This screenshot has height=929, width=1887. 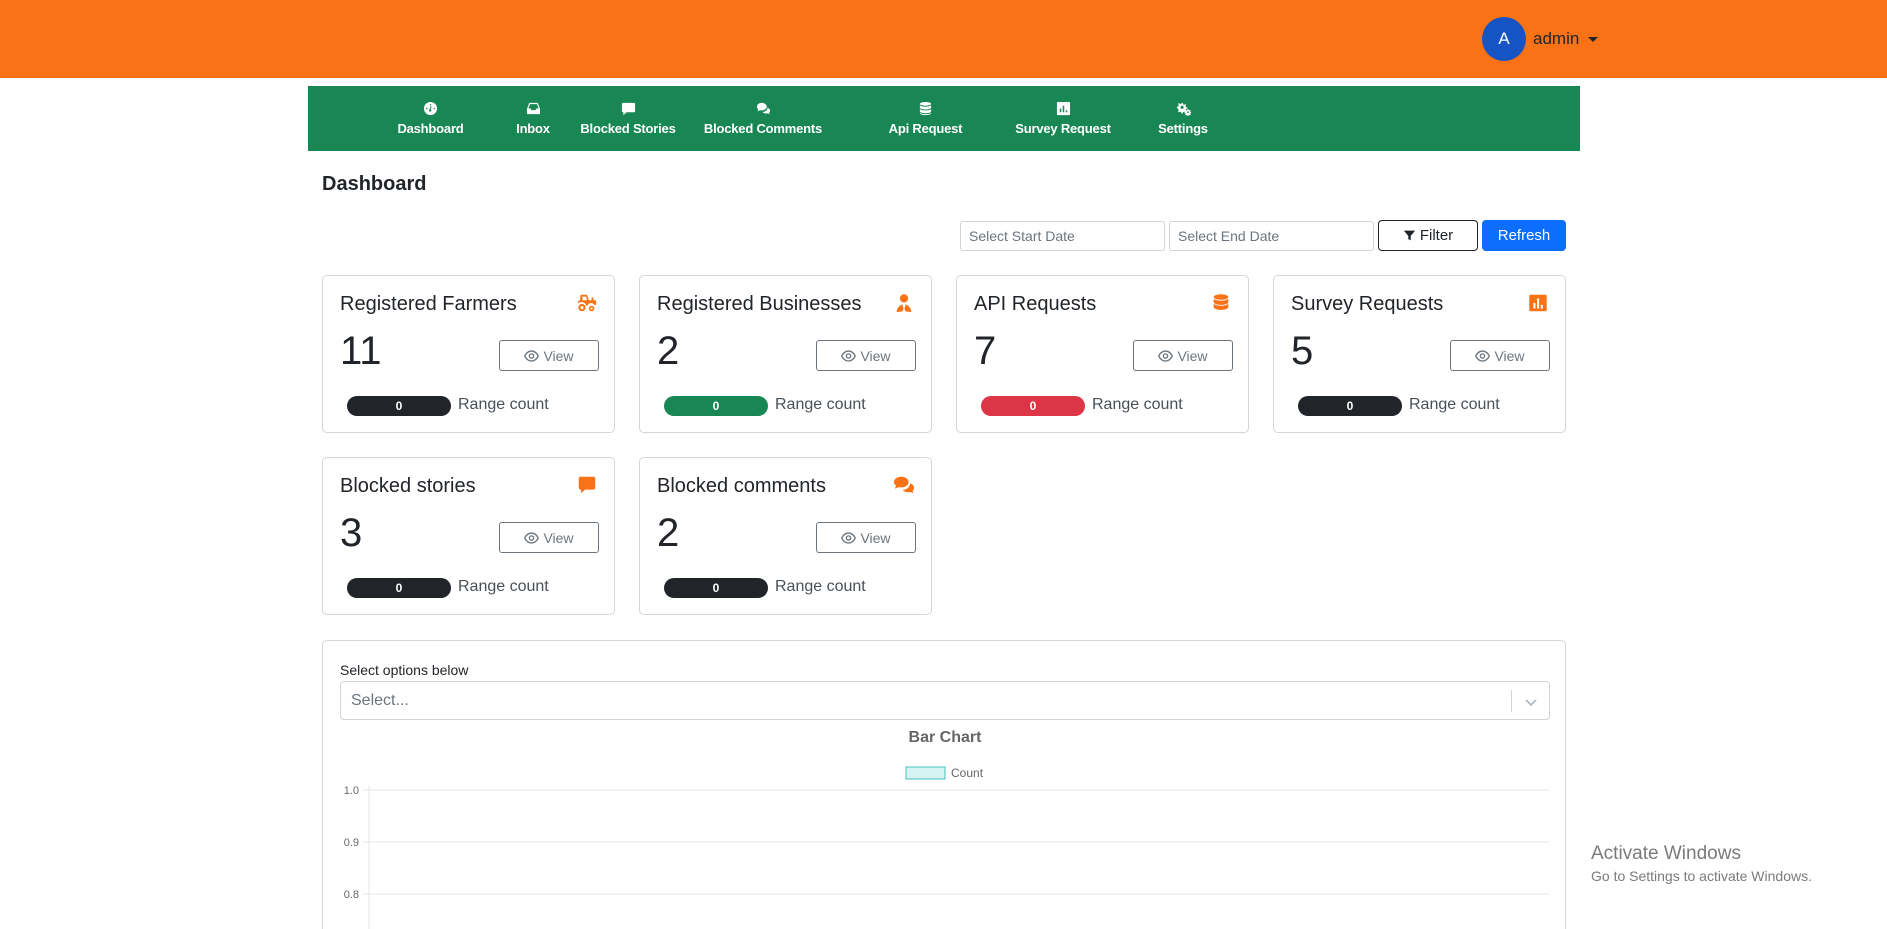 I want to click on nav-item-settings: Settings, so click(x=1183, y=118).